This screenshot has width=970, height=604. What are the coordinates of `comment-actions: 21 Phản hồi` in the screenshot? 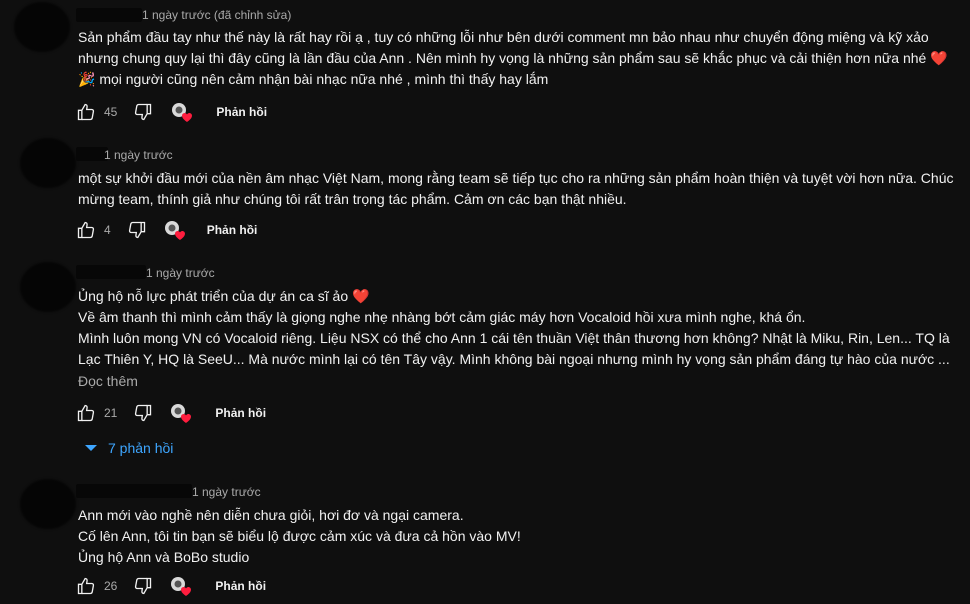 It's located at (171, 413).